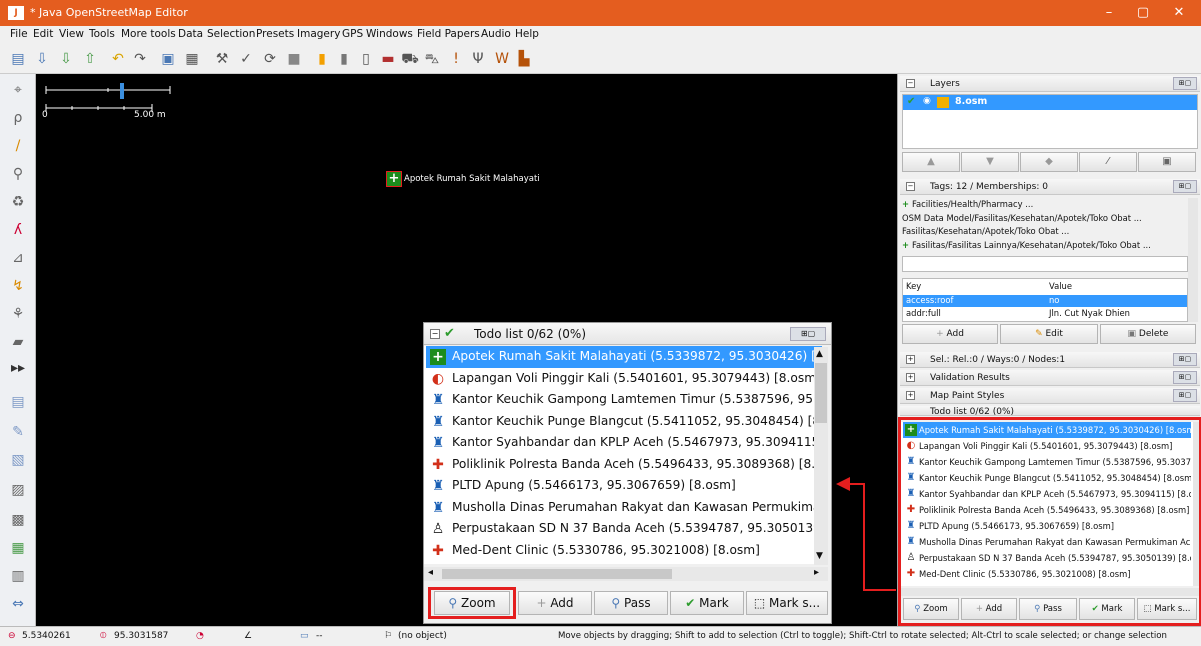  I want to click on minimize-button: –, so click(1109, 13).